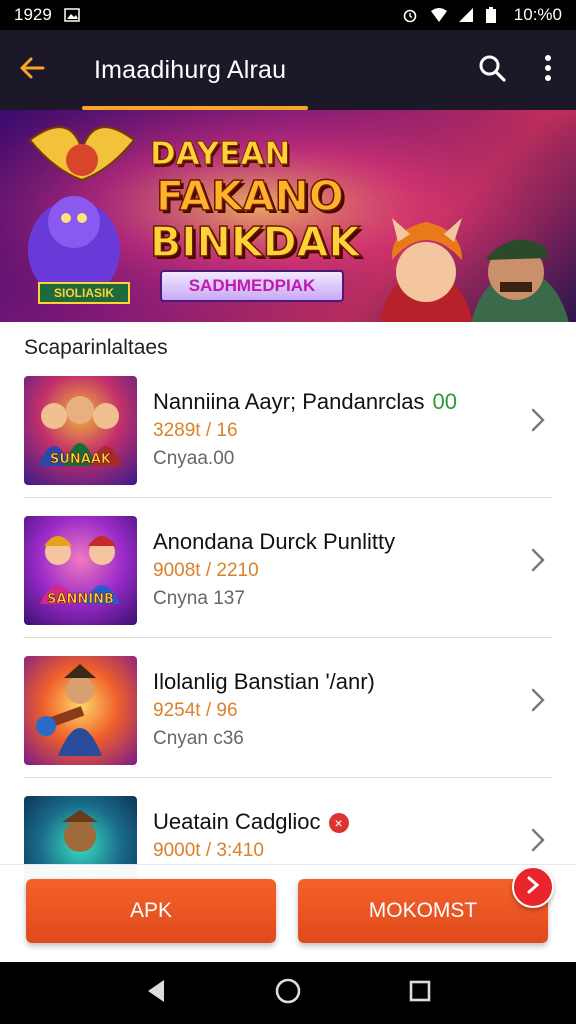  What do you see at coordinates (72, 15) in the screenshot?
I see `gallery-icon` at bounding box center [72, 15].